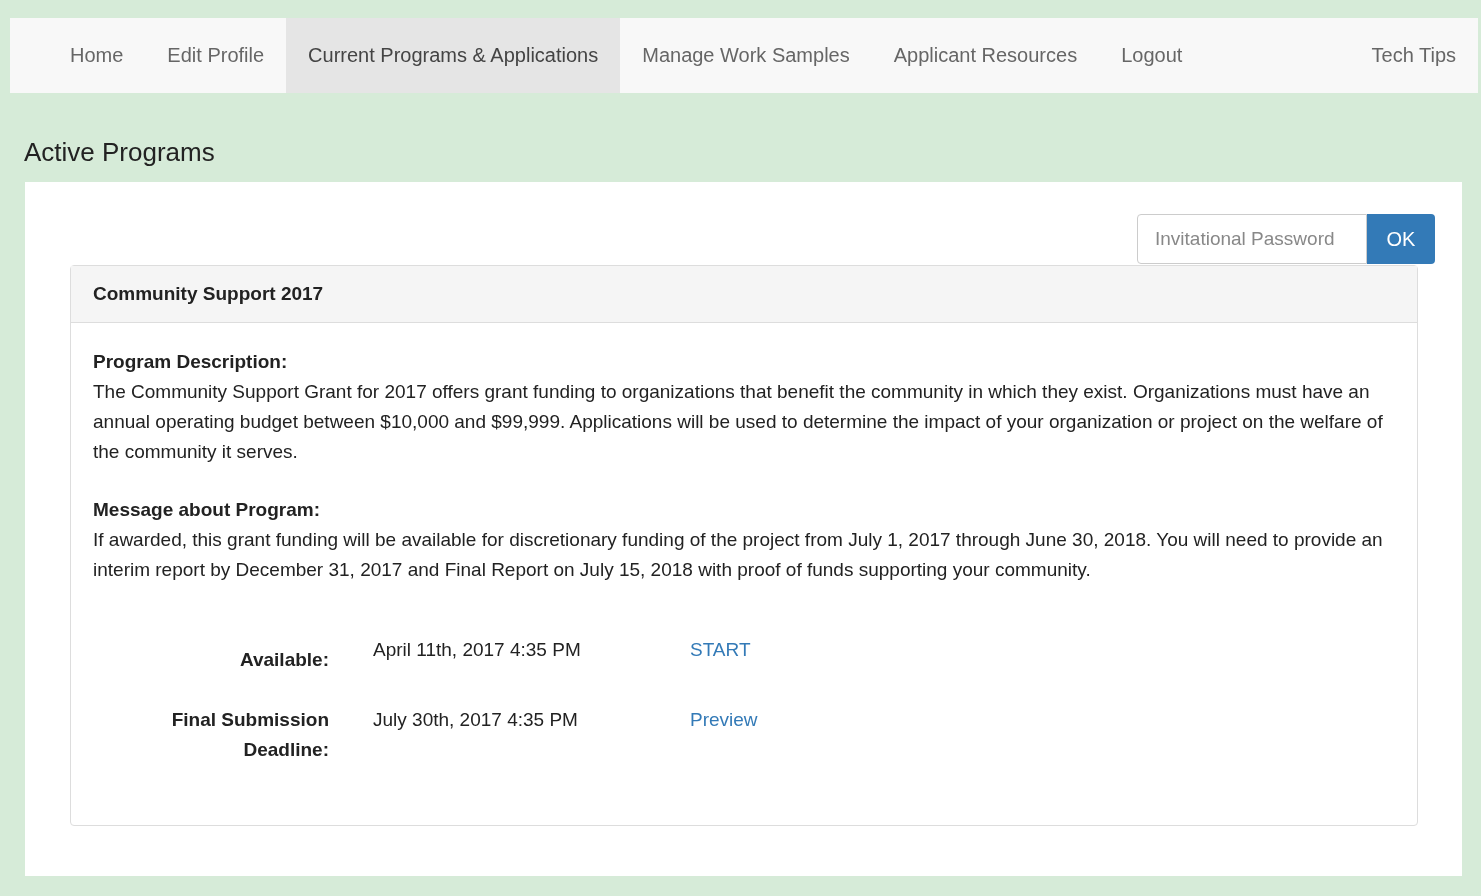 This screenshot has width=1481, height=896. What do you see at coordinates (477, 650) in the screenshot?
I see `date-value: April 11th, 2017 4:35 PM` at bounding box center [477, 650].